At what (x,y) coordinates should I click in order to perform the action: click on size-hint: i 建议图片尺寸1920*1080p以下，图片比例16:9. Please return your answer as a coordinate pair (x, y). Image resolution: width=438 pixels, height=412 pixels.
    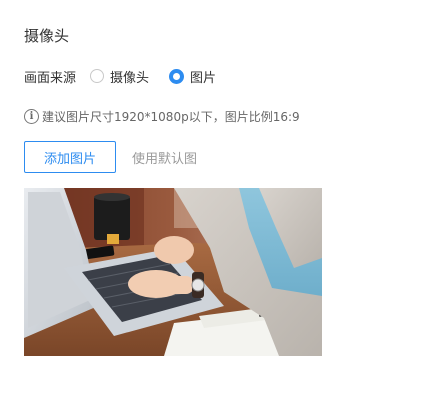
    Looking at the image, I should click on (162, 116).